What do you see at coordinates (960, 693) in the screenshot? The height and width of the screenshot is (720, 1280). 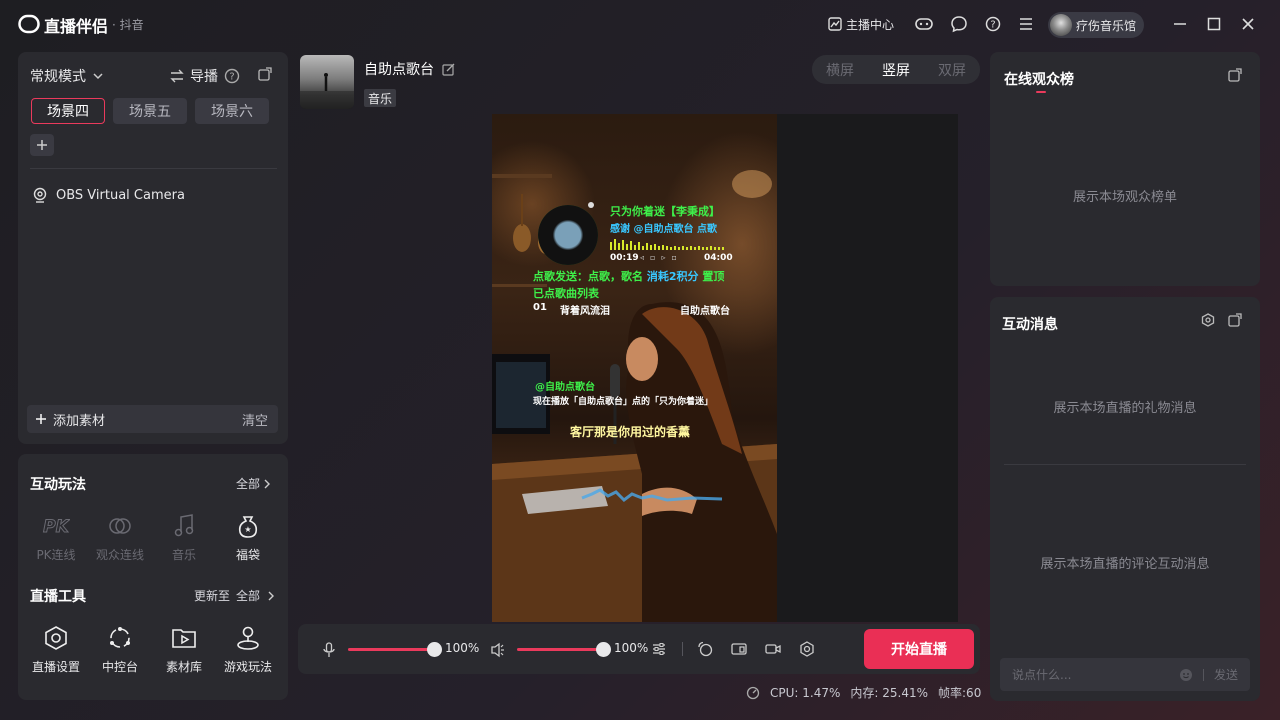 I see `frame-rate: 帧率:60` at bounding box center [960, 693].